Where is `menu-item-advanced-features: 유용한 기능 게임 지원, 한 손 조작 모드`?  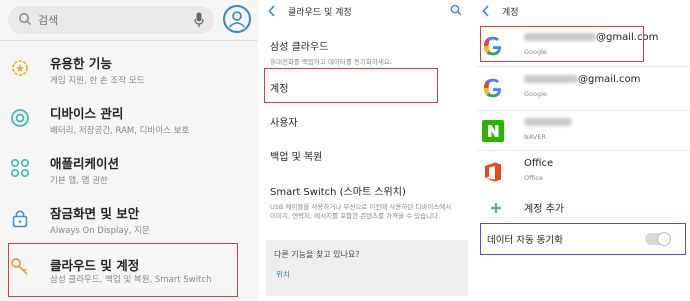
menu-item-advanced-features: 유용한 기능 게임 지원, 한 손 조작 모드 is located at coordinates (129, 70).